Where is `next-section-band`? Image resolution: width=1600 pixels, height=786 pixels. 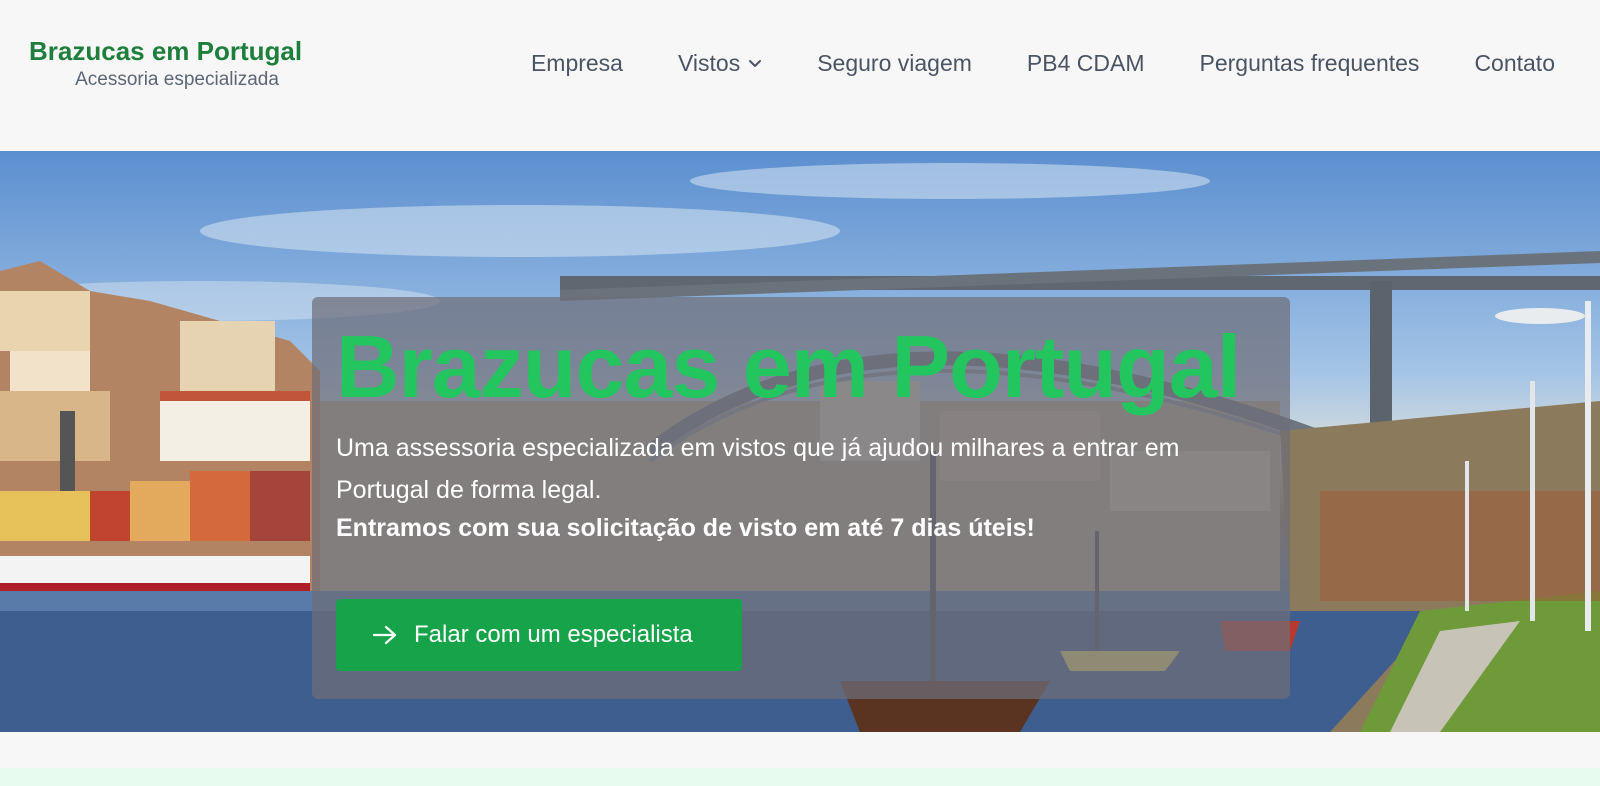 next-section-band is located at coordinates (800, 777).